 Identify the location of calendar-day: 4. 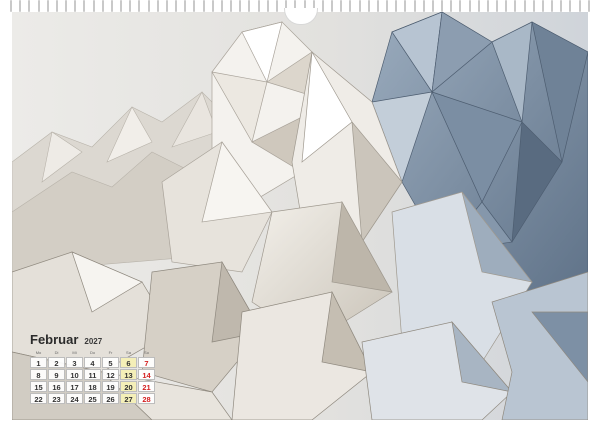
(92, 362).